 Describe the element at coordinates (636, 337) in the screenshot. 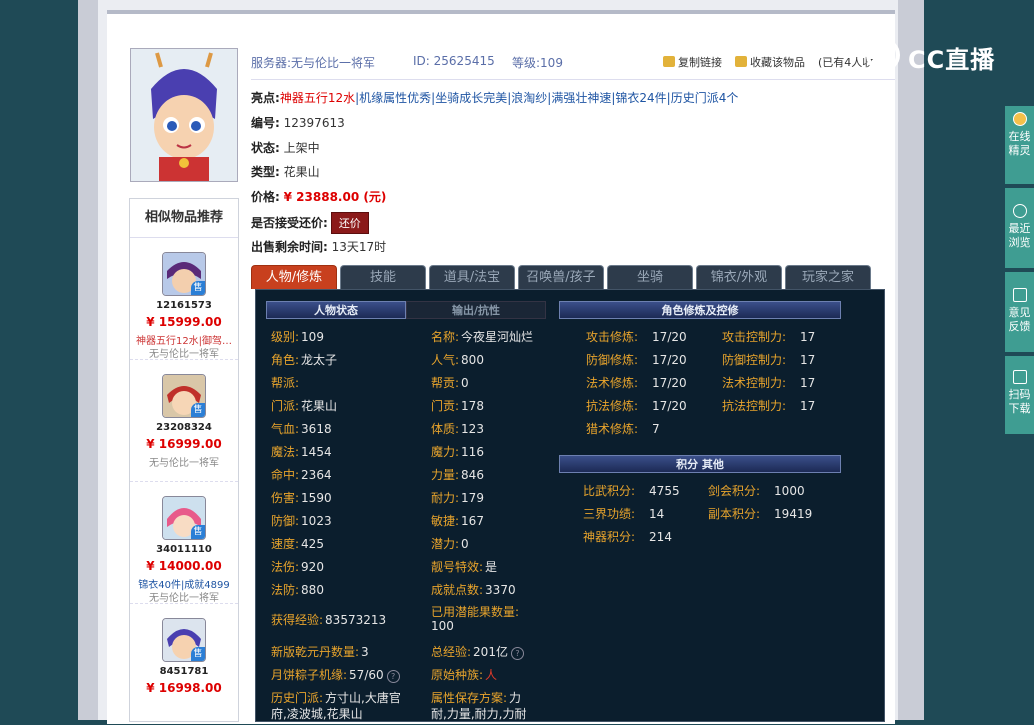

I see `cultivation-field: 攻击修炼: 17/20` at that location.